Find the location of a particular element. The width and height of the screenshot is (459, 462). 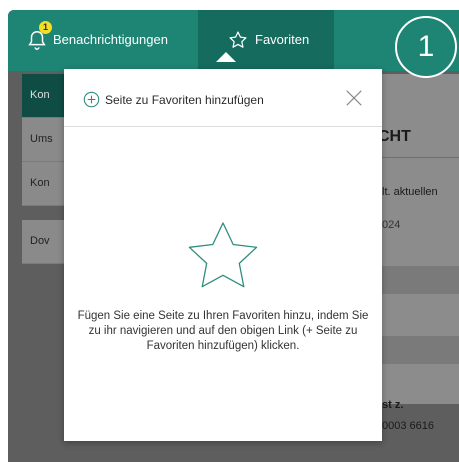

plus-circle-icon is located at coordinates (91, 99).